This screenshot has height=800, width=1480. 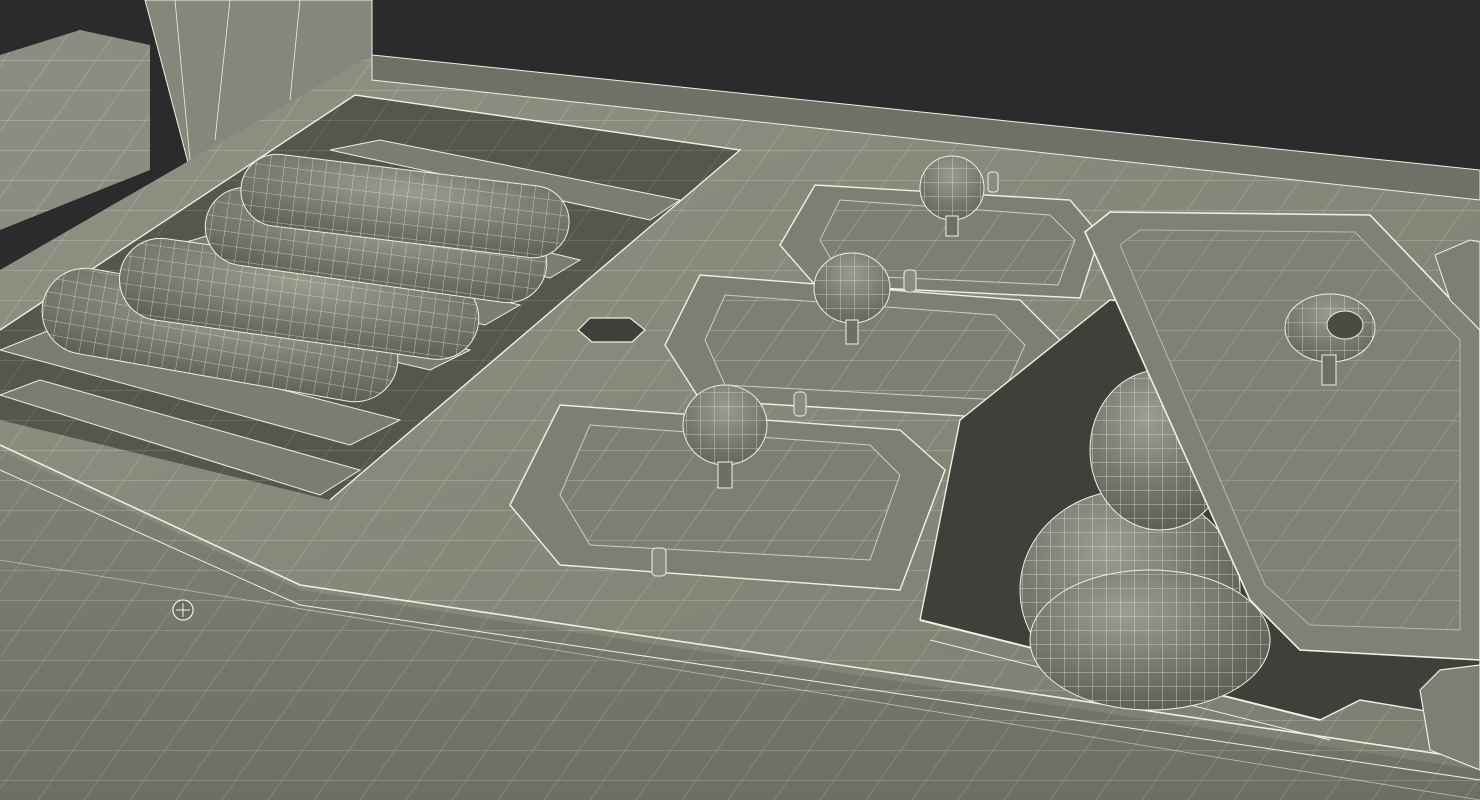 What do you see at coordinates (611, 330) in the screenshot?
I see `vent-hole` at bounding box center [611, 330].